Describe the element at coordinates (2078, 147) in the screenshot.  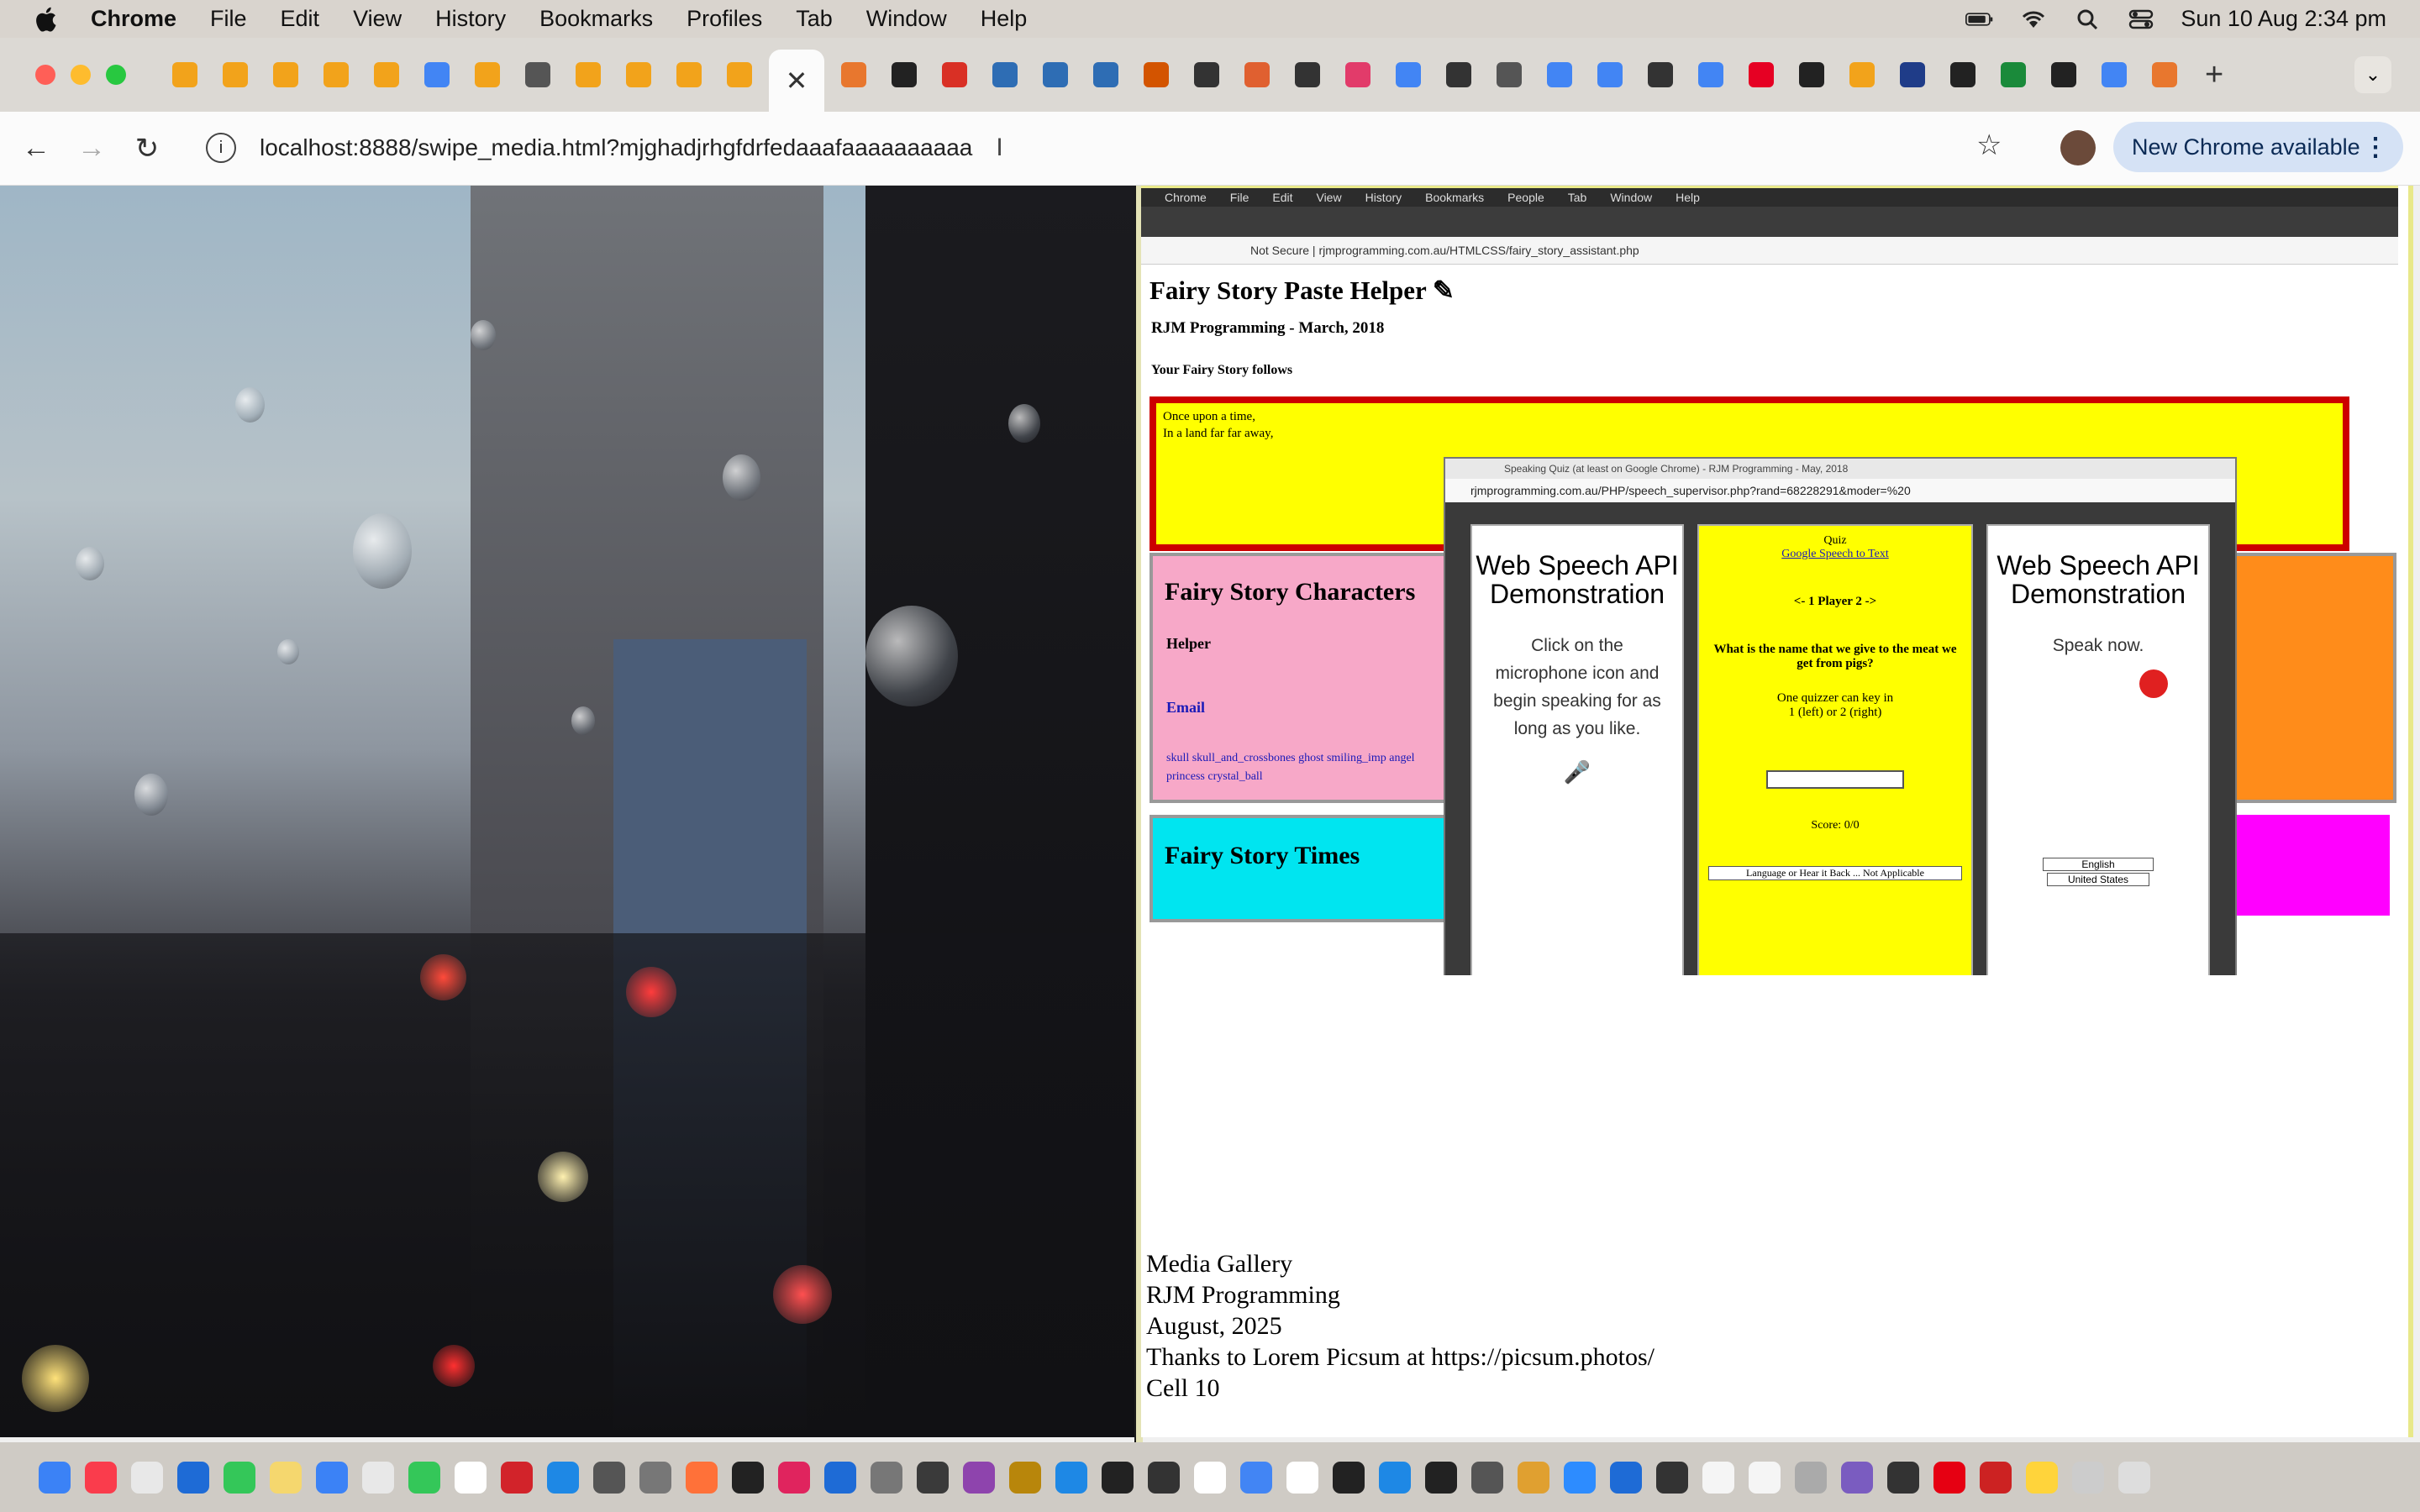
I see `profile-avatar` at that location.